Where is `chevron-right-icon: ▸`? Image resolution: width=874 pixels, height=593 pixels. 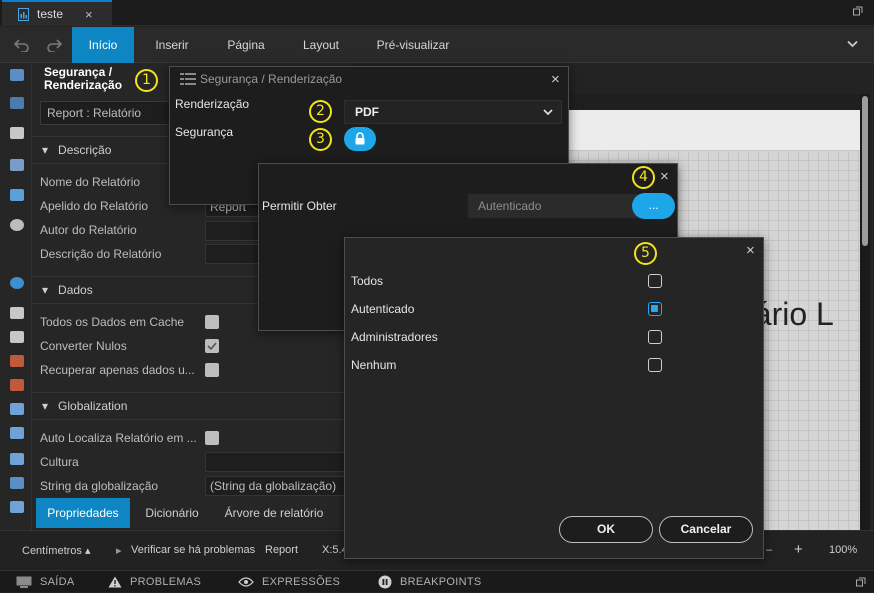
chevron-right-icon: ▸ is located at coordinates (119, 551).